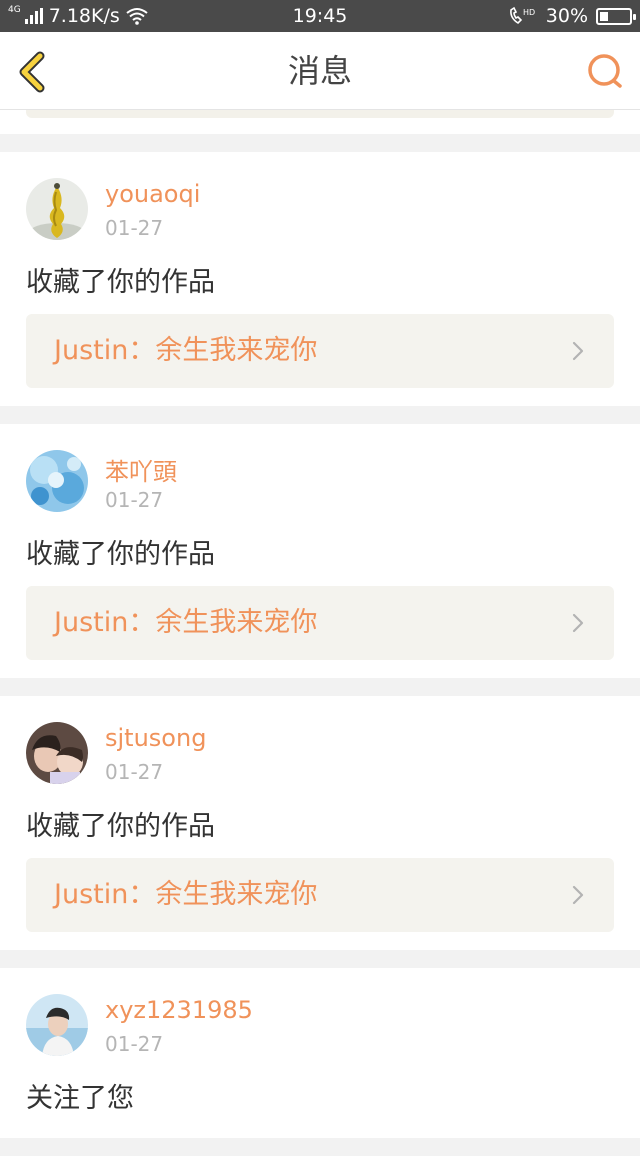 The width and height of the screenshot is (640, 1156). What do you see at coordinates (80, 1098) in the screenshot?
I see `action-text: 关注了您` at bounding box center [80, 1098].